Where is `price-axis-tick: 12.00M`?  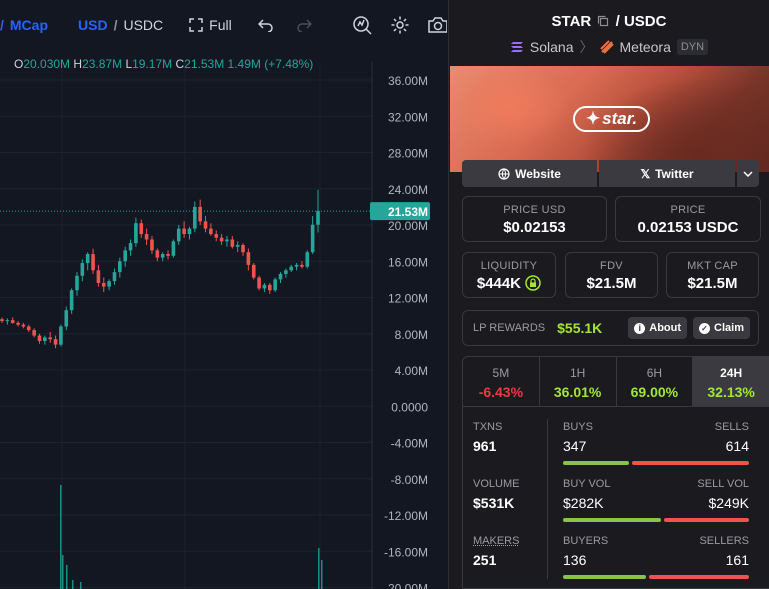
price-axis-tick: 12.00M is located at coordinates (408, 299).